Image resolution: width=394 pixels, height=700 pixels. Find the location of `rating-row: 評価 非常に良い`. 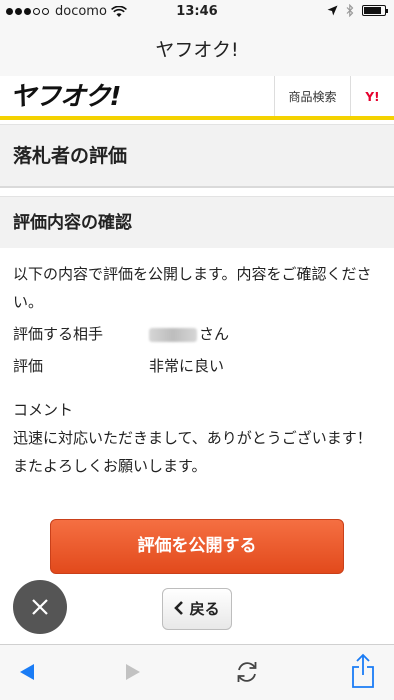

rating-row: 評価 非常に良い is located at coordinates (199, 366).